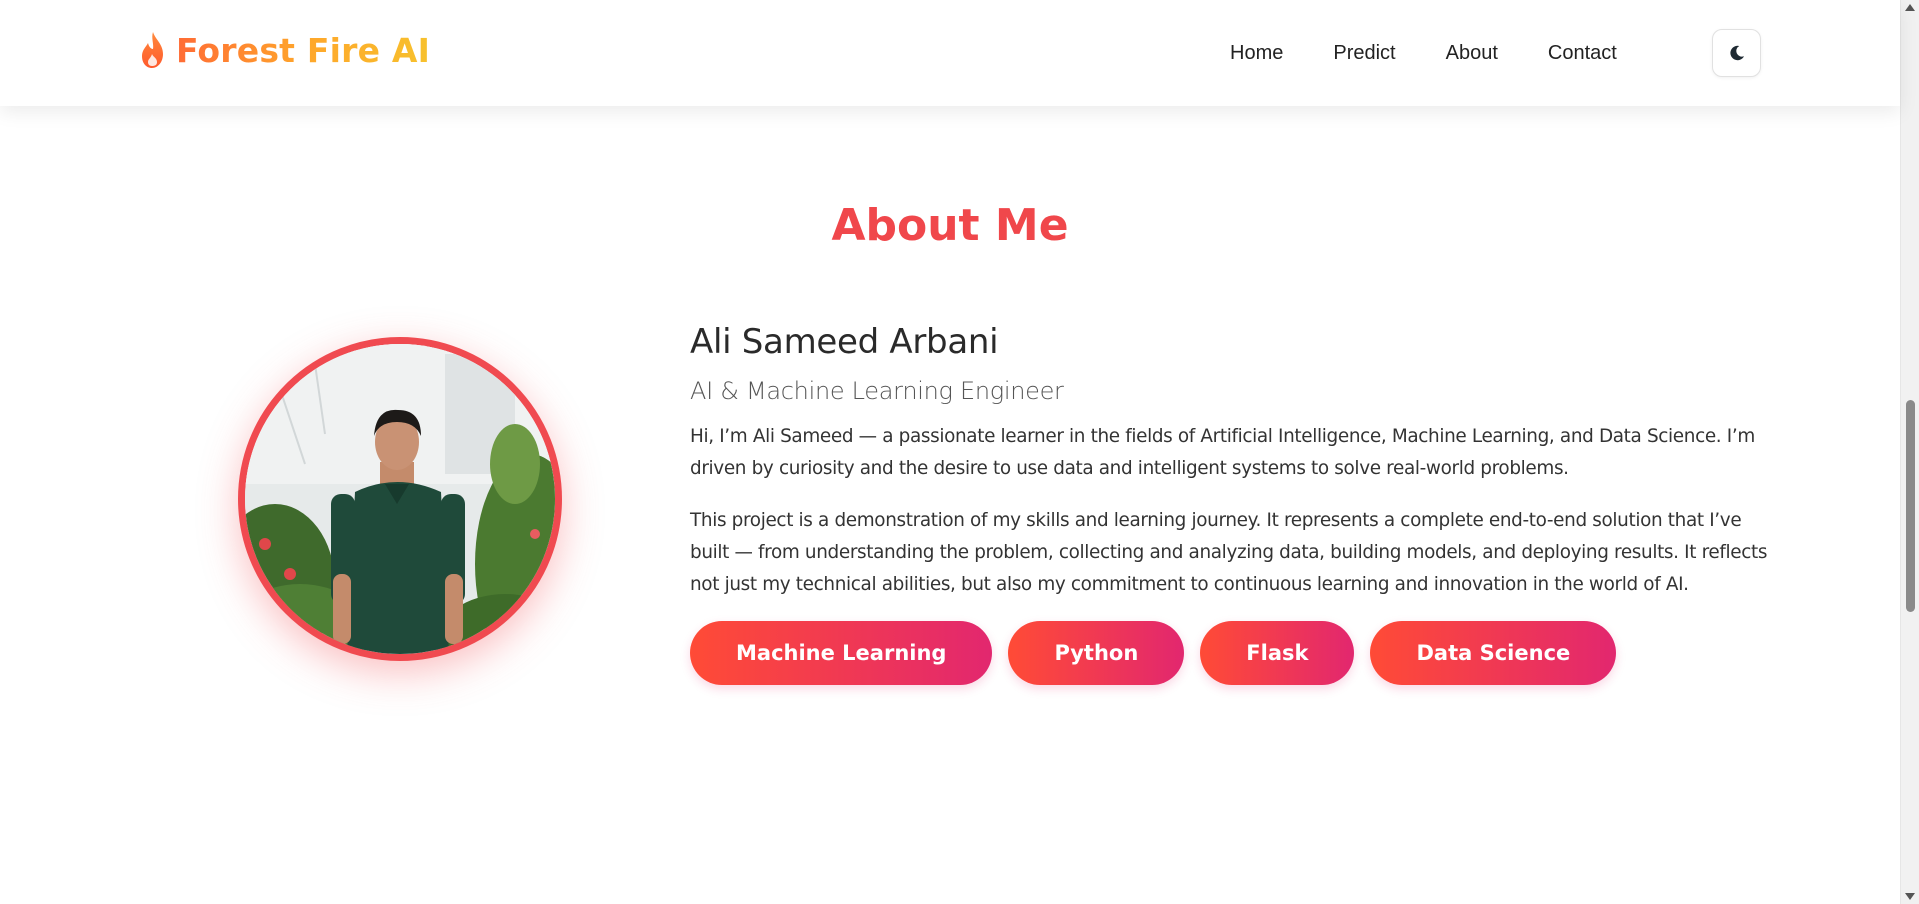  Describe the element at coordinates (1910, 7) in the screenshot. I see `scroll-up-arrow-icon` at that location.